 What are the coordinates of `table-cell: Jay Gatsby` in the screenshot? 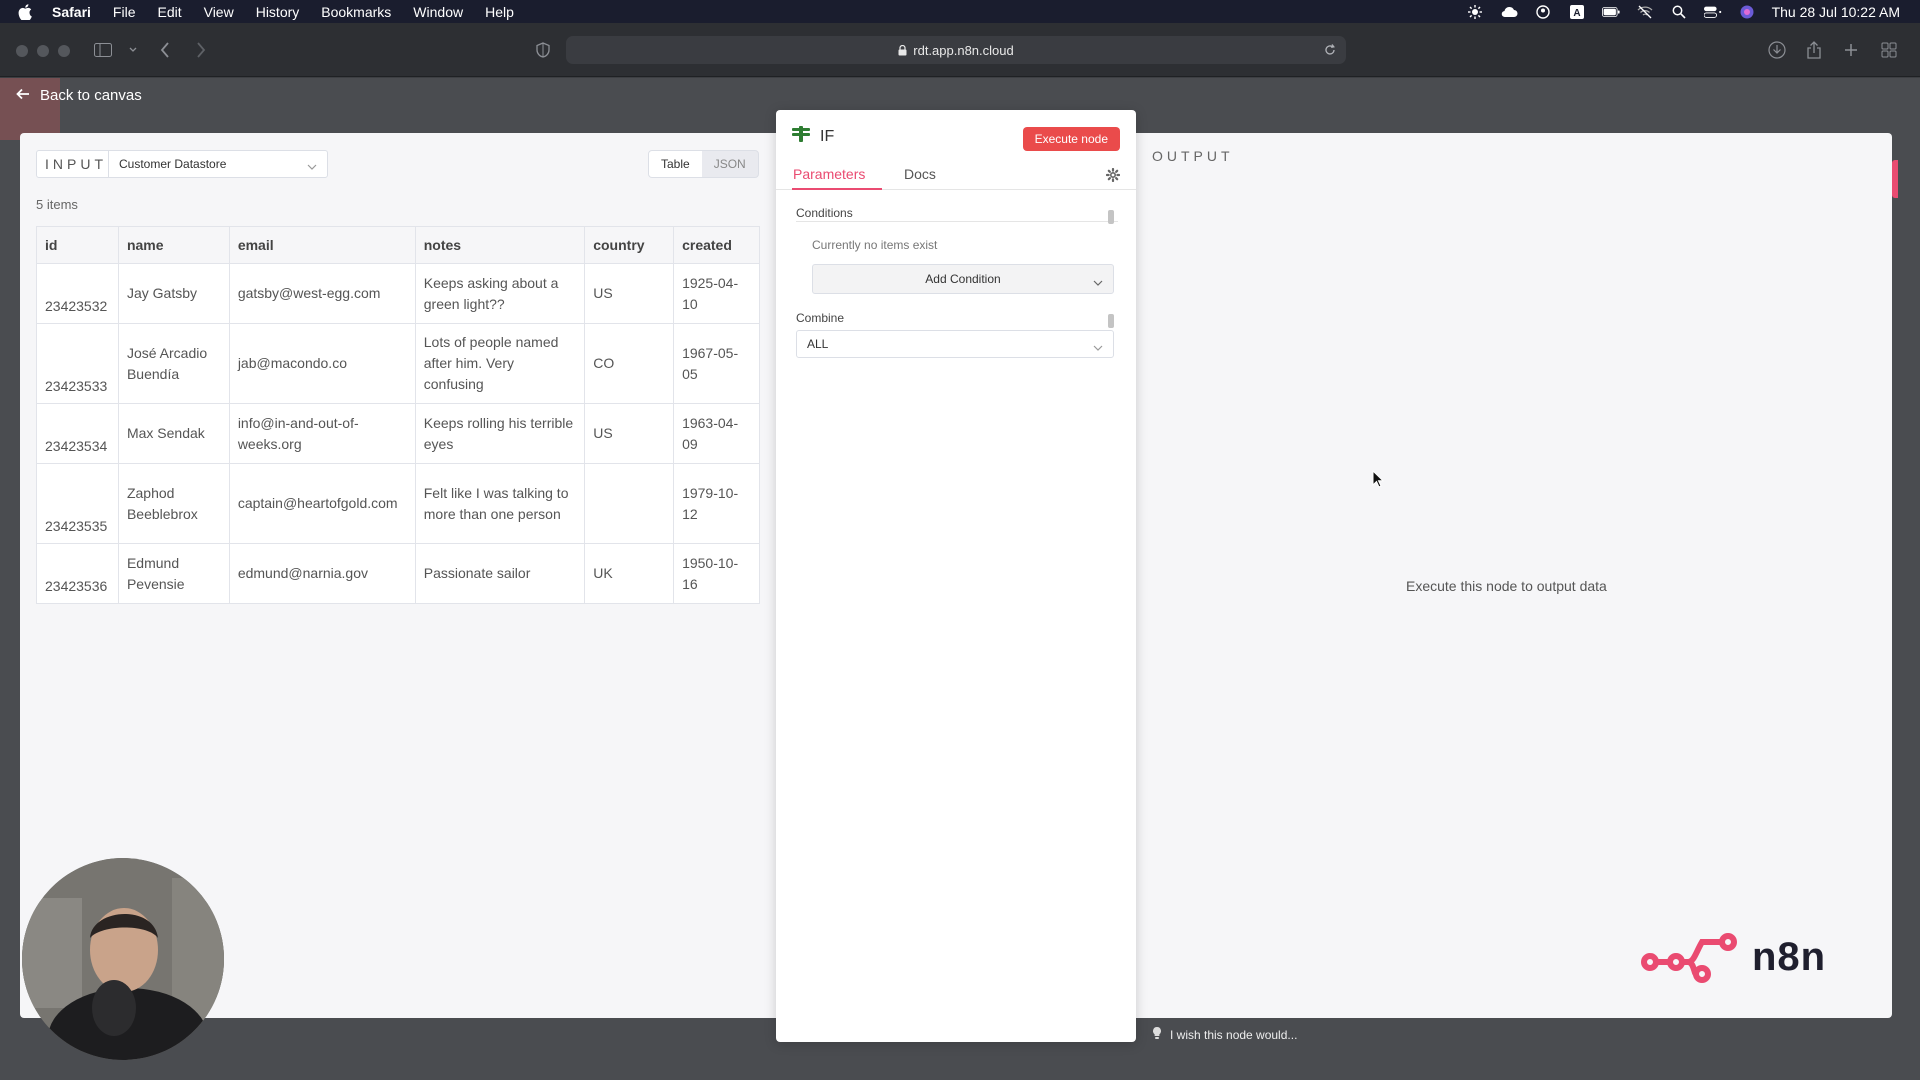 It's located at (173, 293).